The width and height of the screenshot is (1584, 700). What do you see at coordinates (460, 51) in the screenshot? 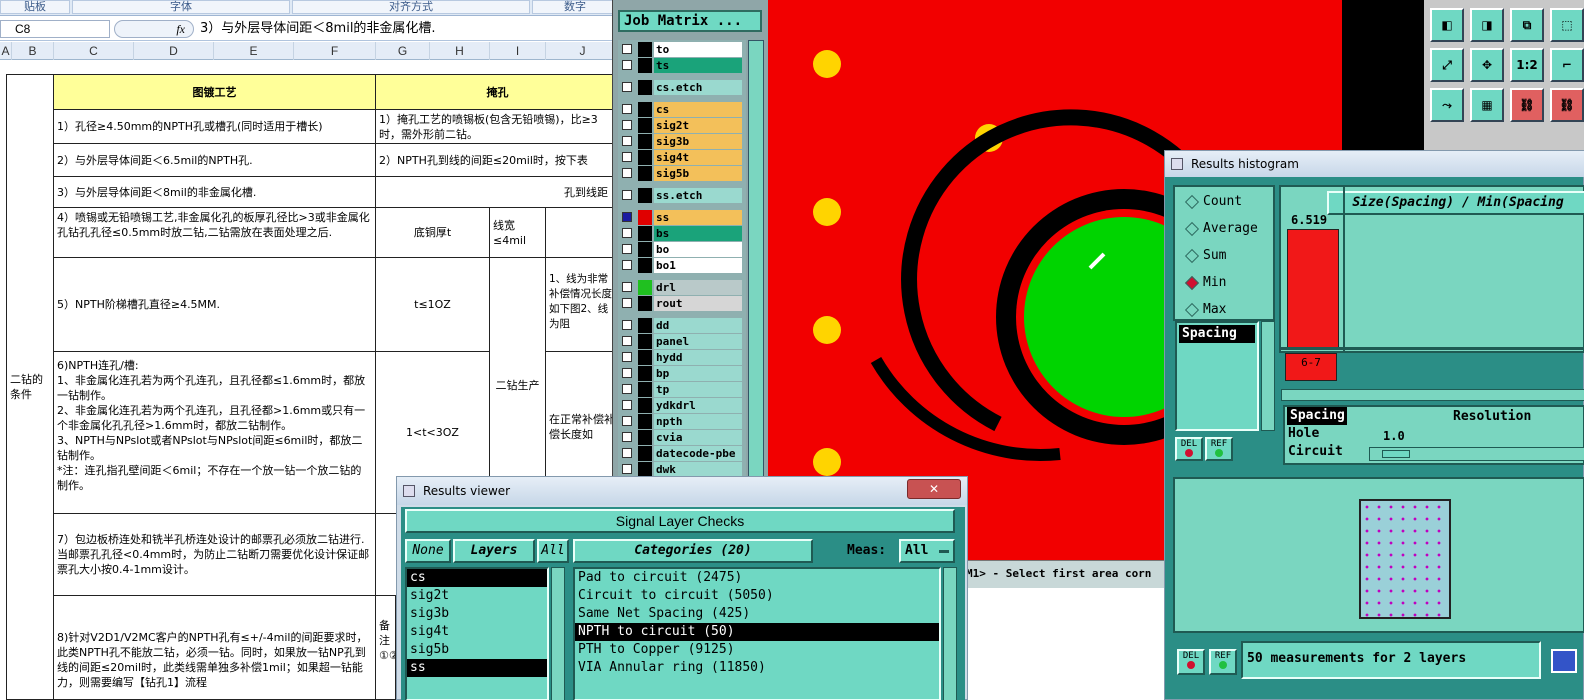
I see `column-header: H` at bounding box center [460, 51].